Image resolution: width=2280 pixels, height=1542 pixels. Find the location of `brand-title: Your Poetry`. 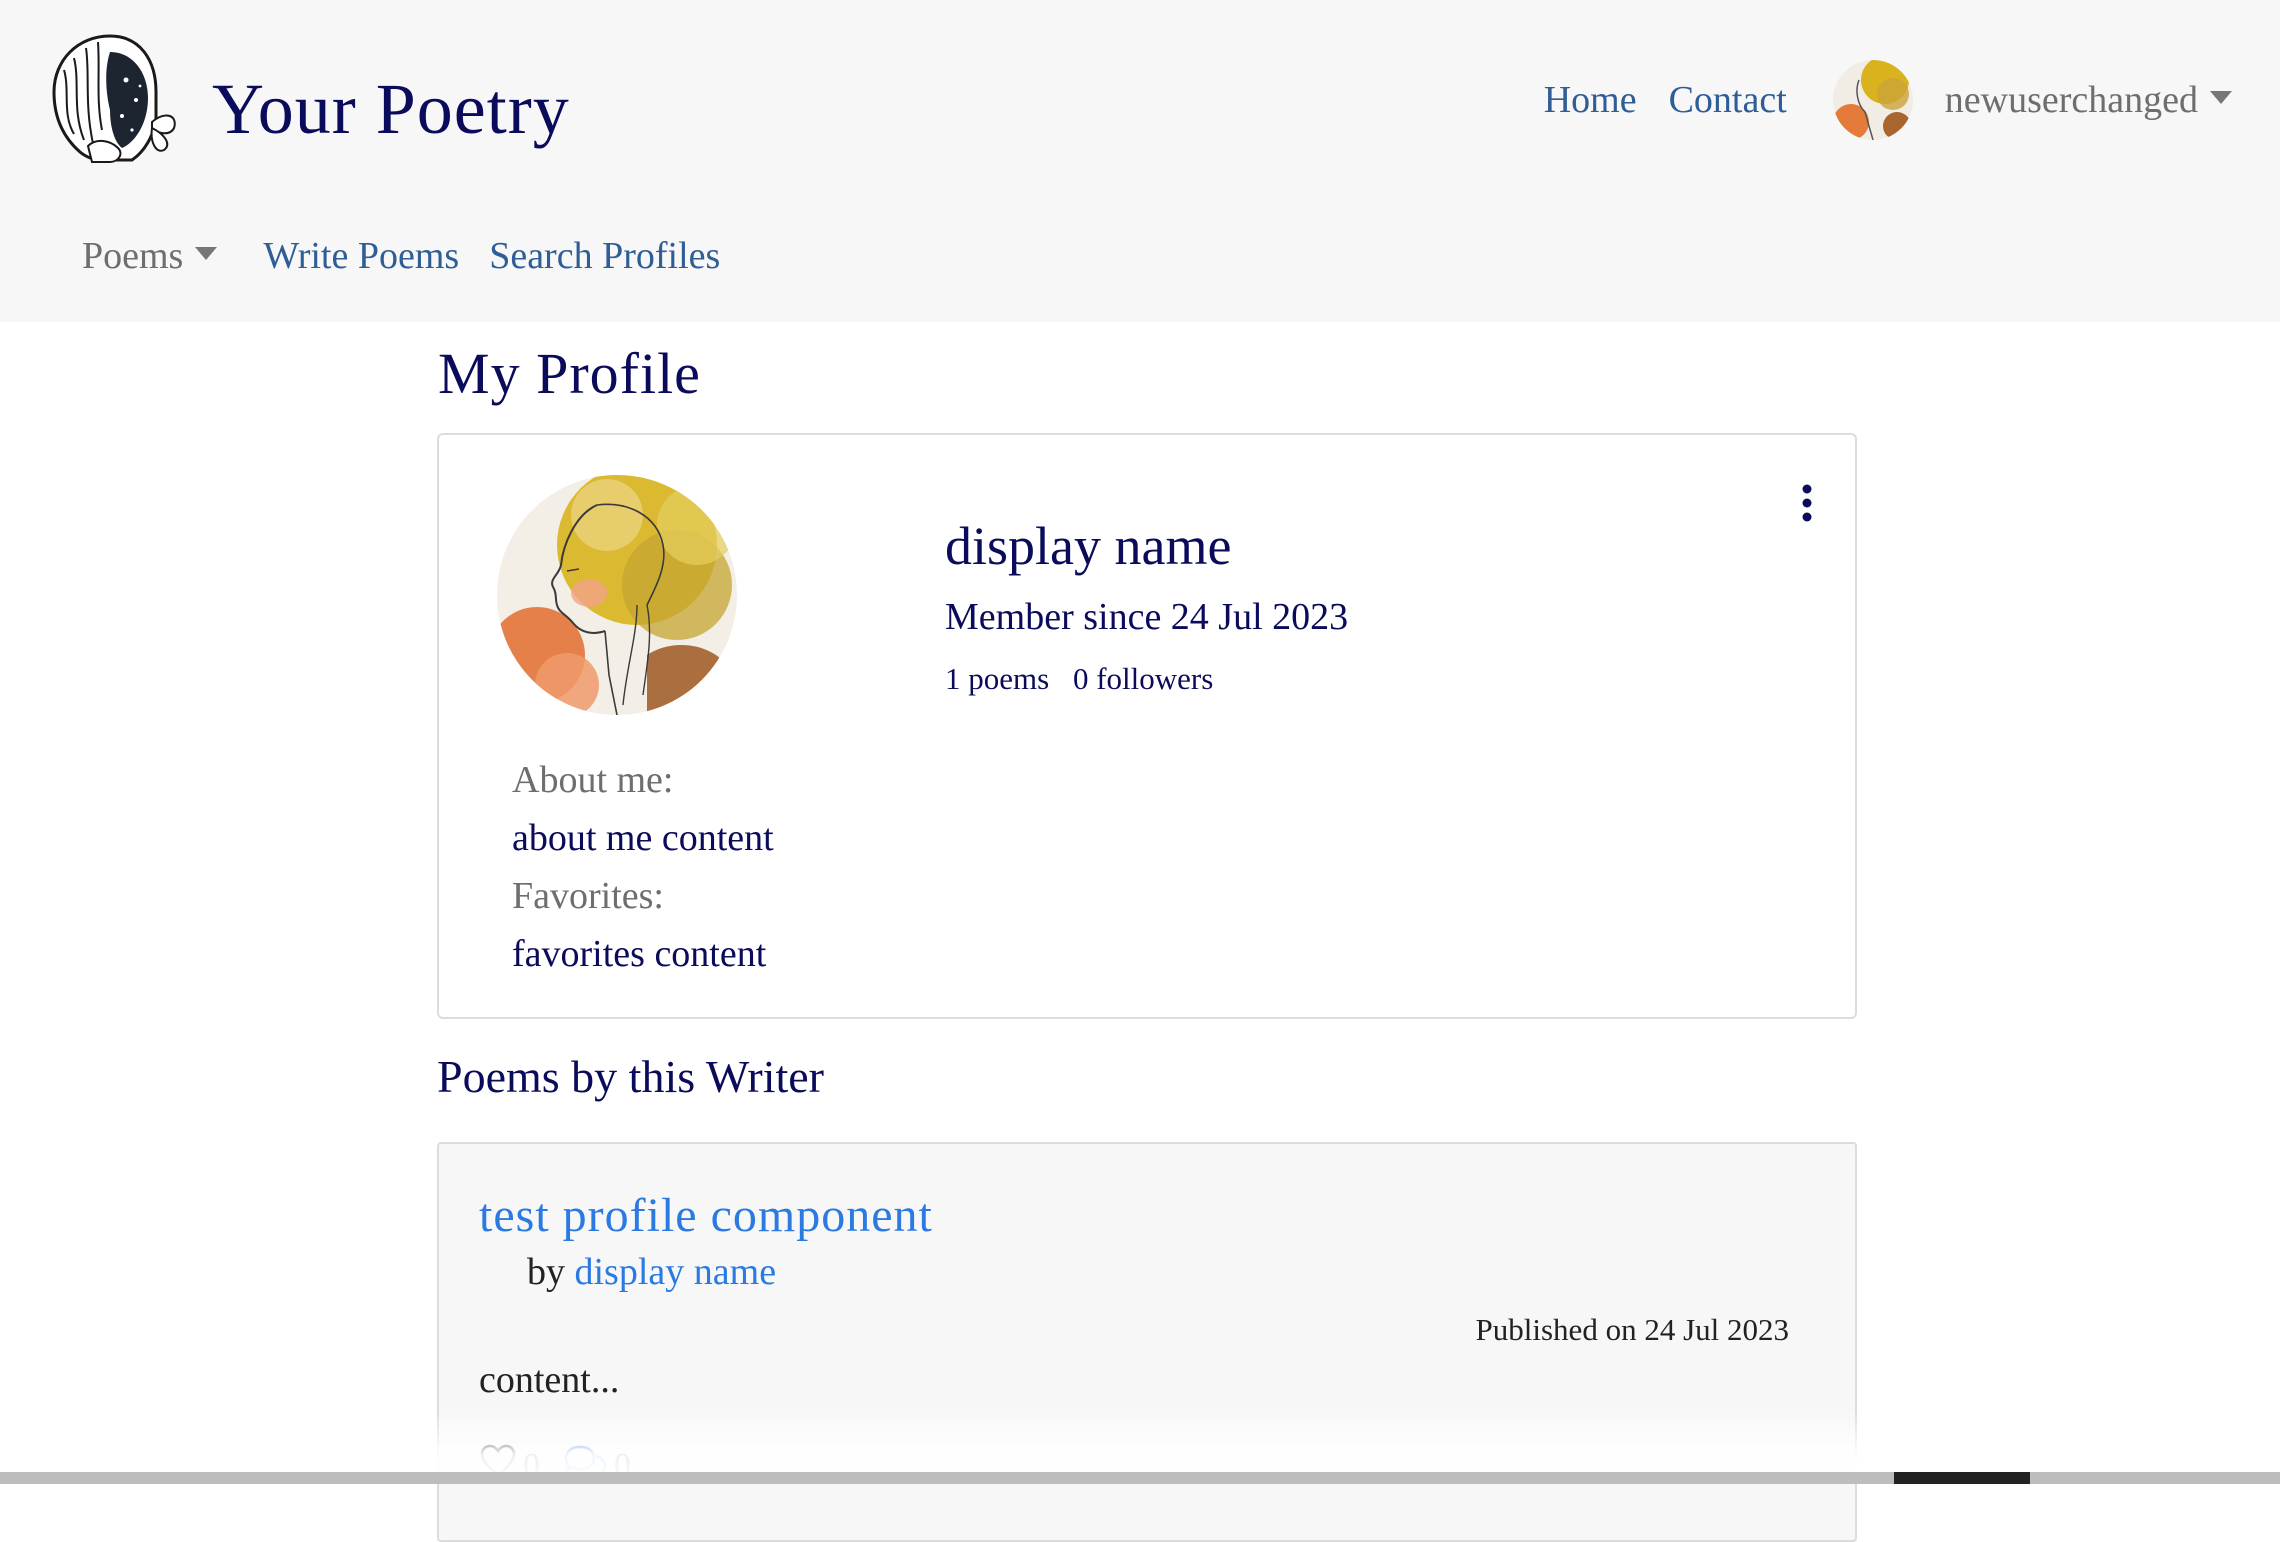

brand-title: Your Poetry is located at coordinates (391, 109).